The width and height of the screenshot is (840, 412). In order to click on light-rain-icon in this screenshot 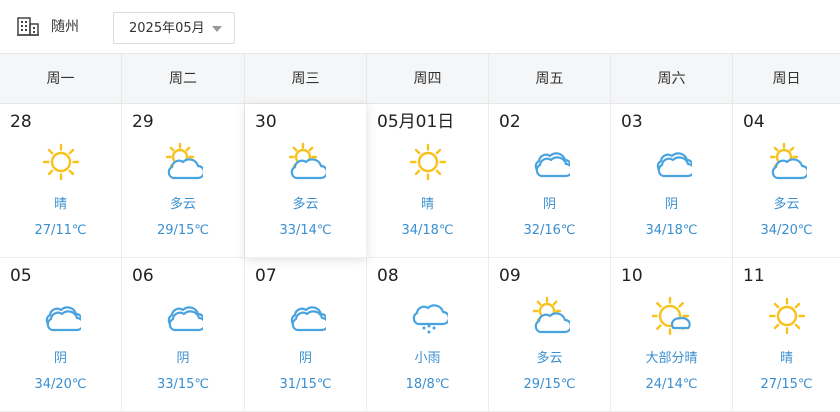, I will do `click(429, 316)`.